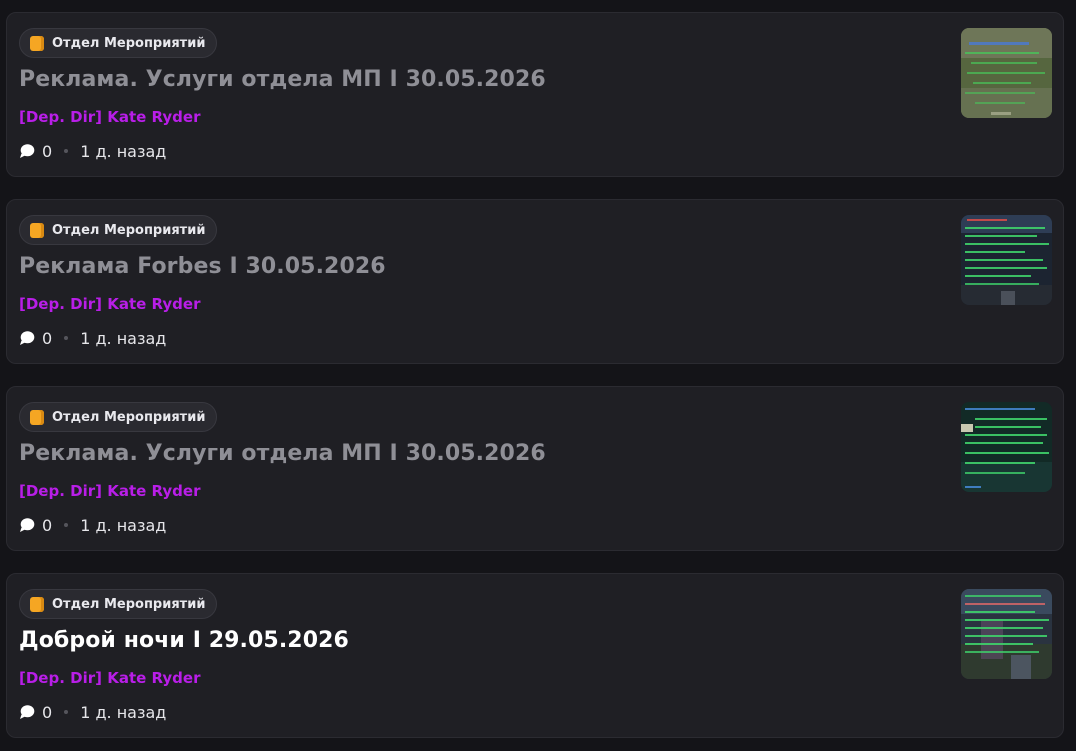 The image size is (1076, 751). Describe the element at coordinates (184, 640) in the screenshot. I see `post-title: Доброй ночи I 29.05.2026` at that location.